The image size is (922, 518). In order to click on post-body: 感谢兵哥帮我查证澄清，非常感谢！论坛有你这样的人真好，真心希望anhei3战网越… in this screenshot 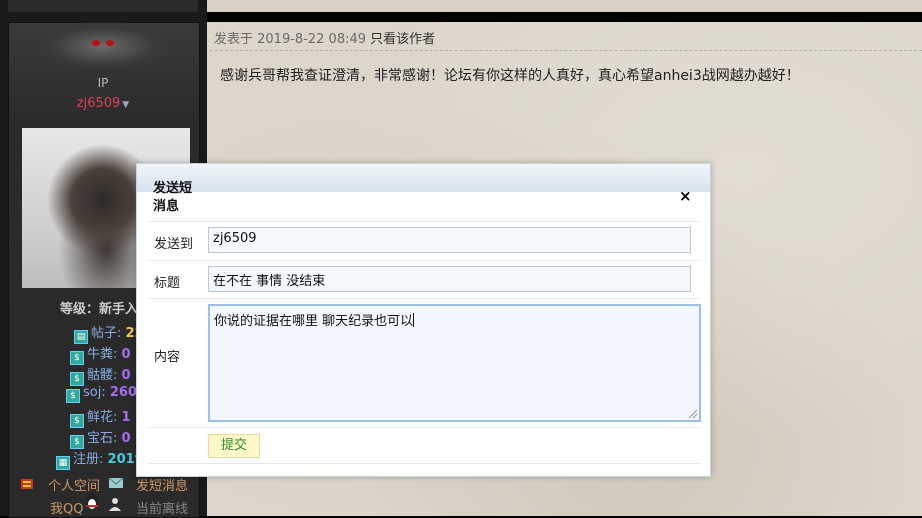, I will do `click(510, 76)`.